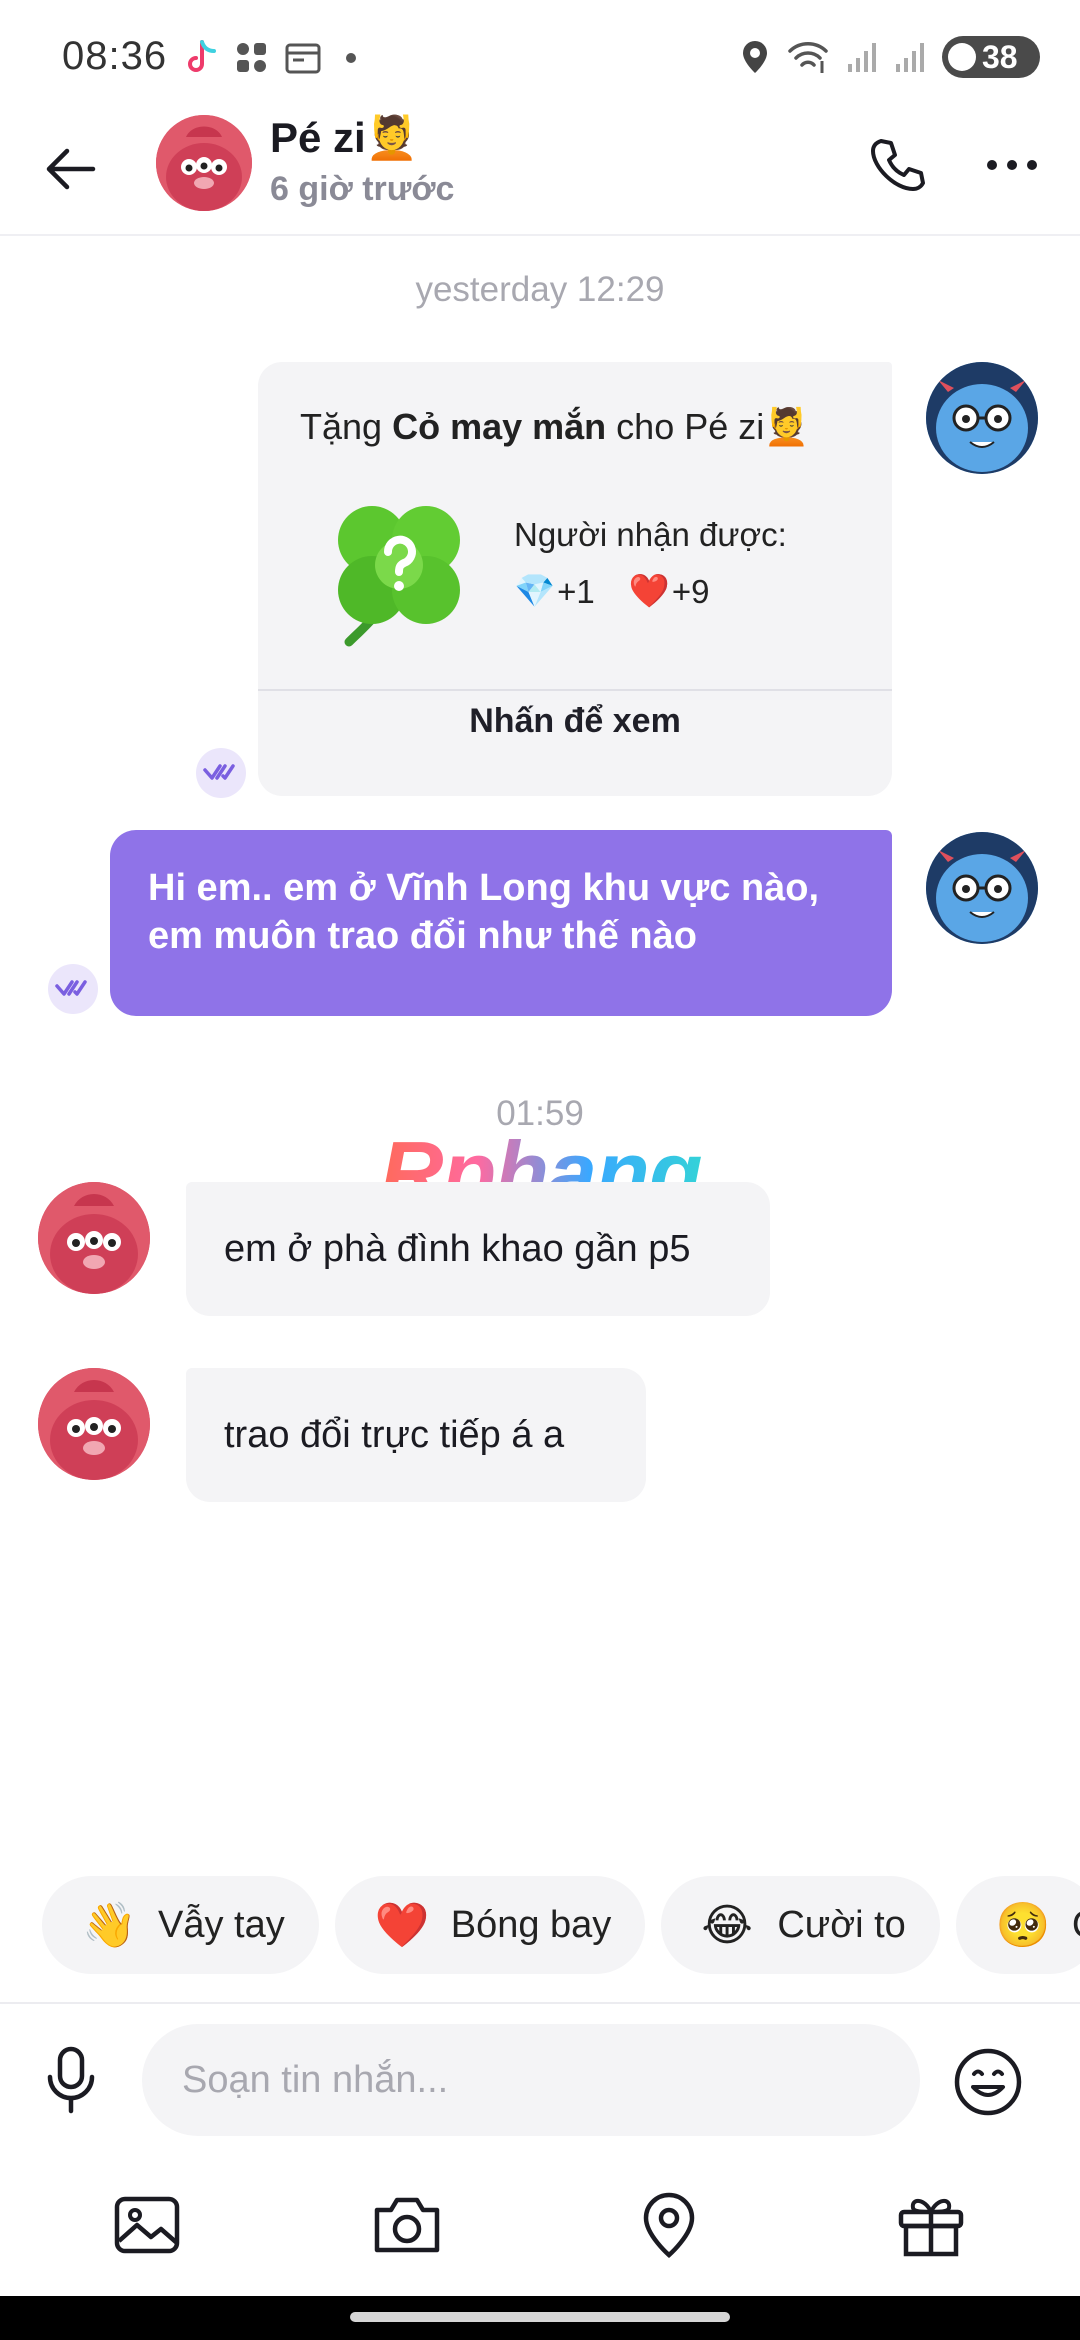 The width and height of the screenshot is (1080, 2340). I want to click on status-icons-right: 38, so click(890, 57).